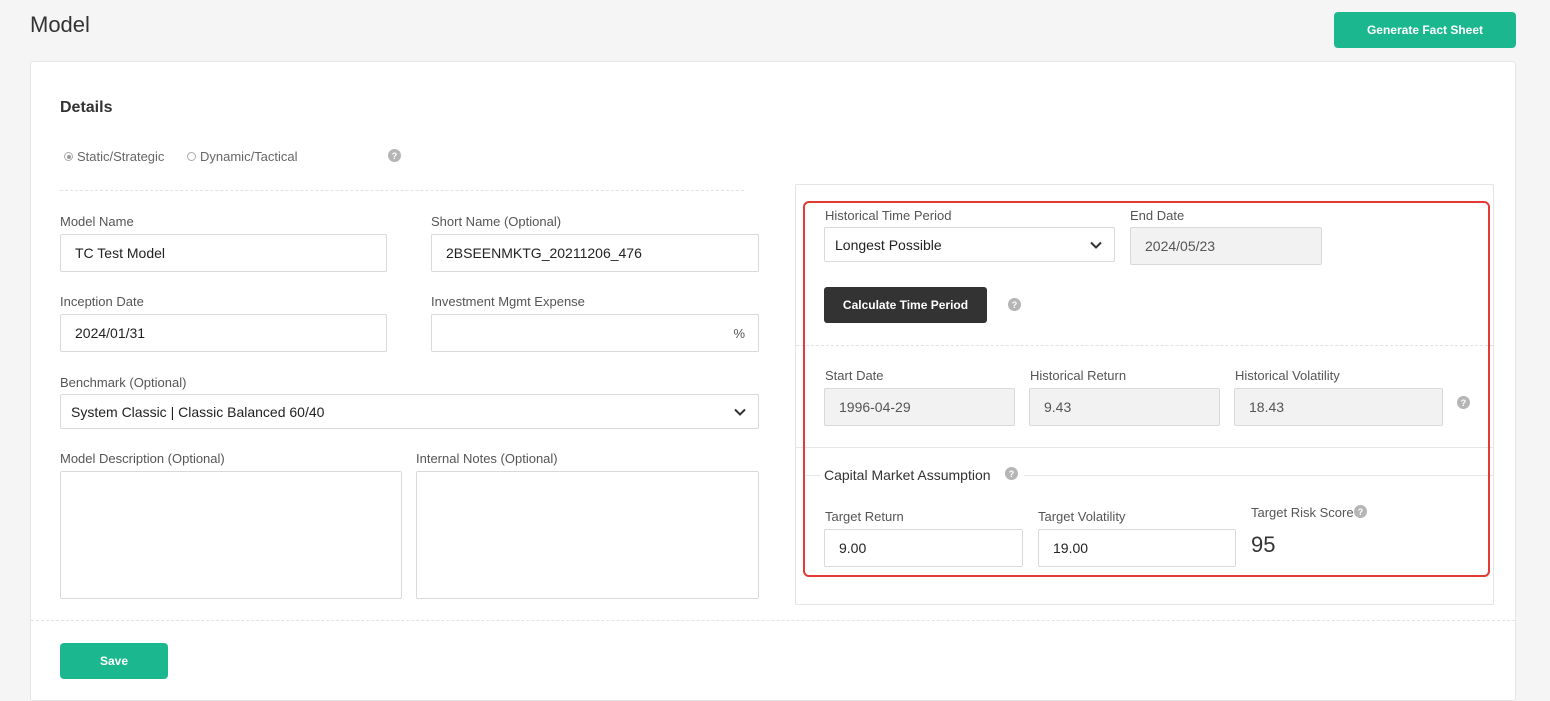  What do you see at coordinates (97, 221) in the screenshot?
I see `model-name-label: Model Name` at bounding box center [97, 221].